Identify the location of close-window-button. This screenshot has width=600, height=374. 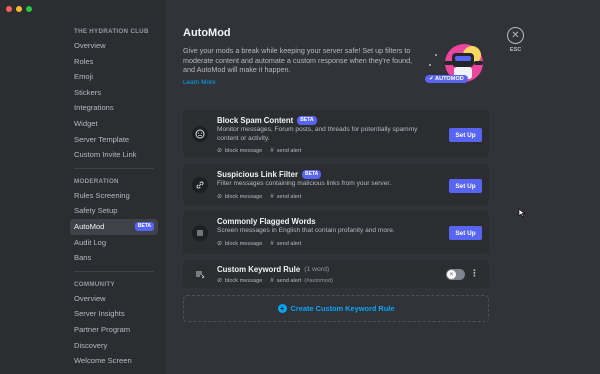
(9, 9).